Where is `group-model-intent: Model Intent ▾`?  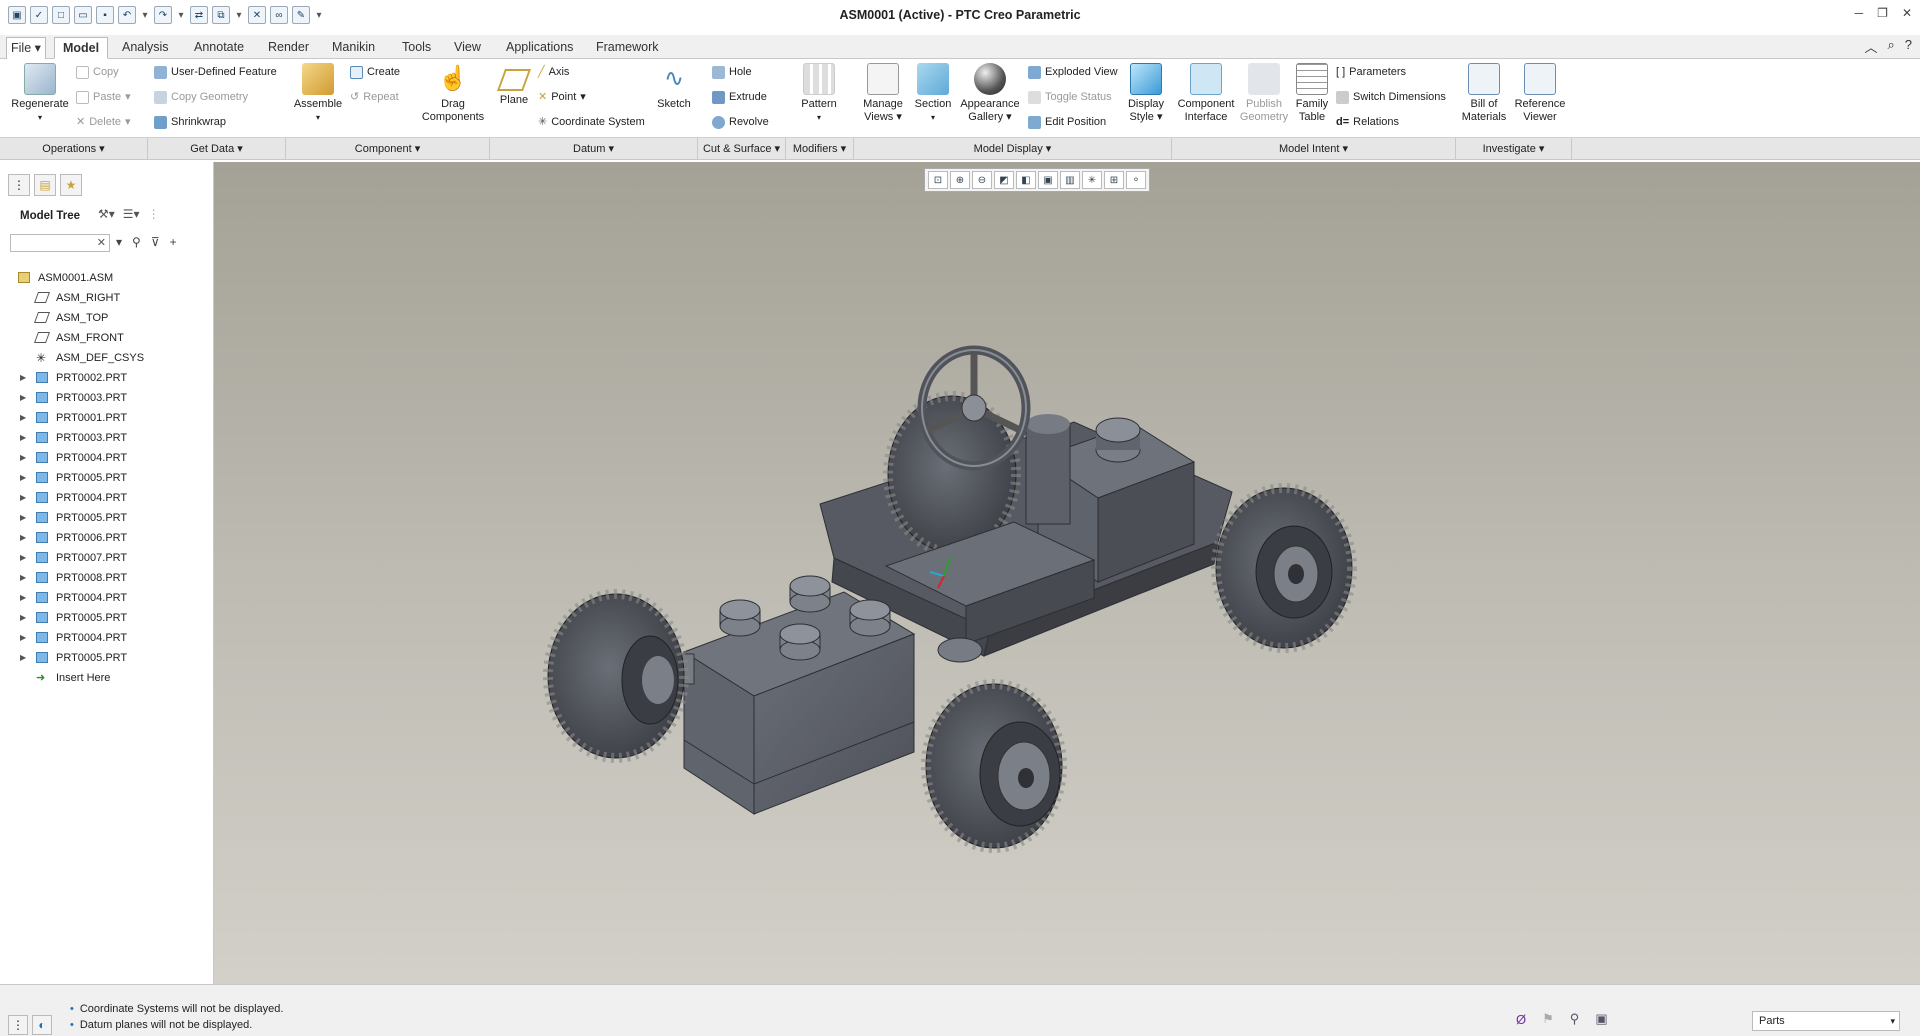 group-model-intent: Model Intent ▾ is located at coordinates (1314, 149).